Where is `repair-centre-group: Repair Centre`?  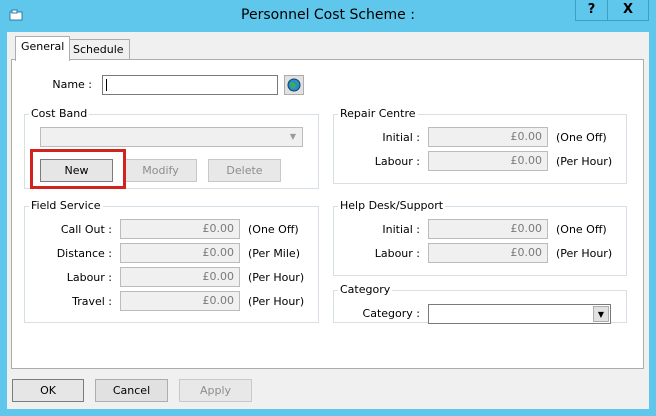 repair-centre-group: Repair Centre is located at coordinates (480, 146).